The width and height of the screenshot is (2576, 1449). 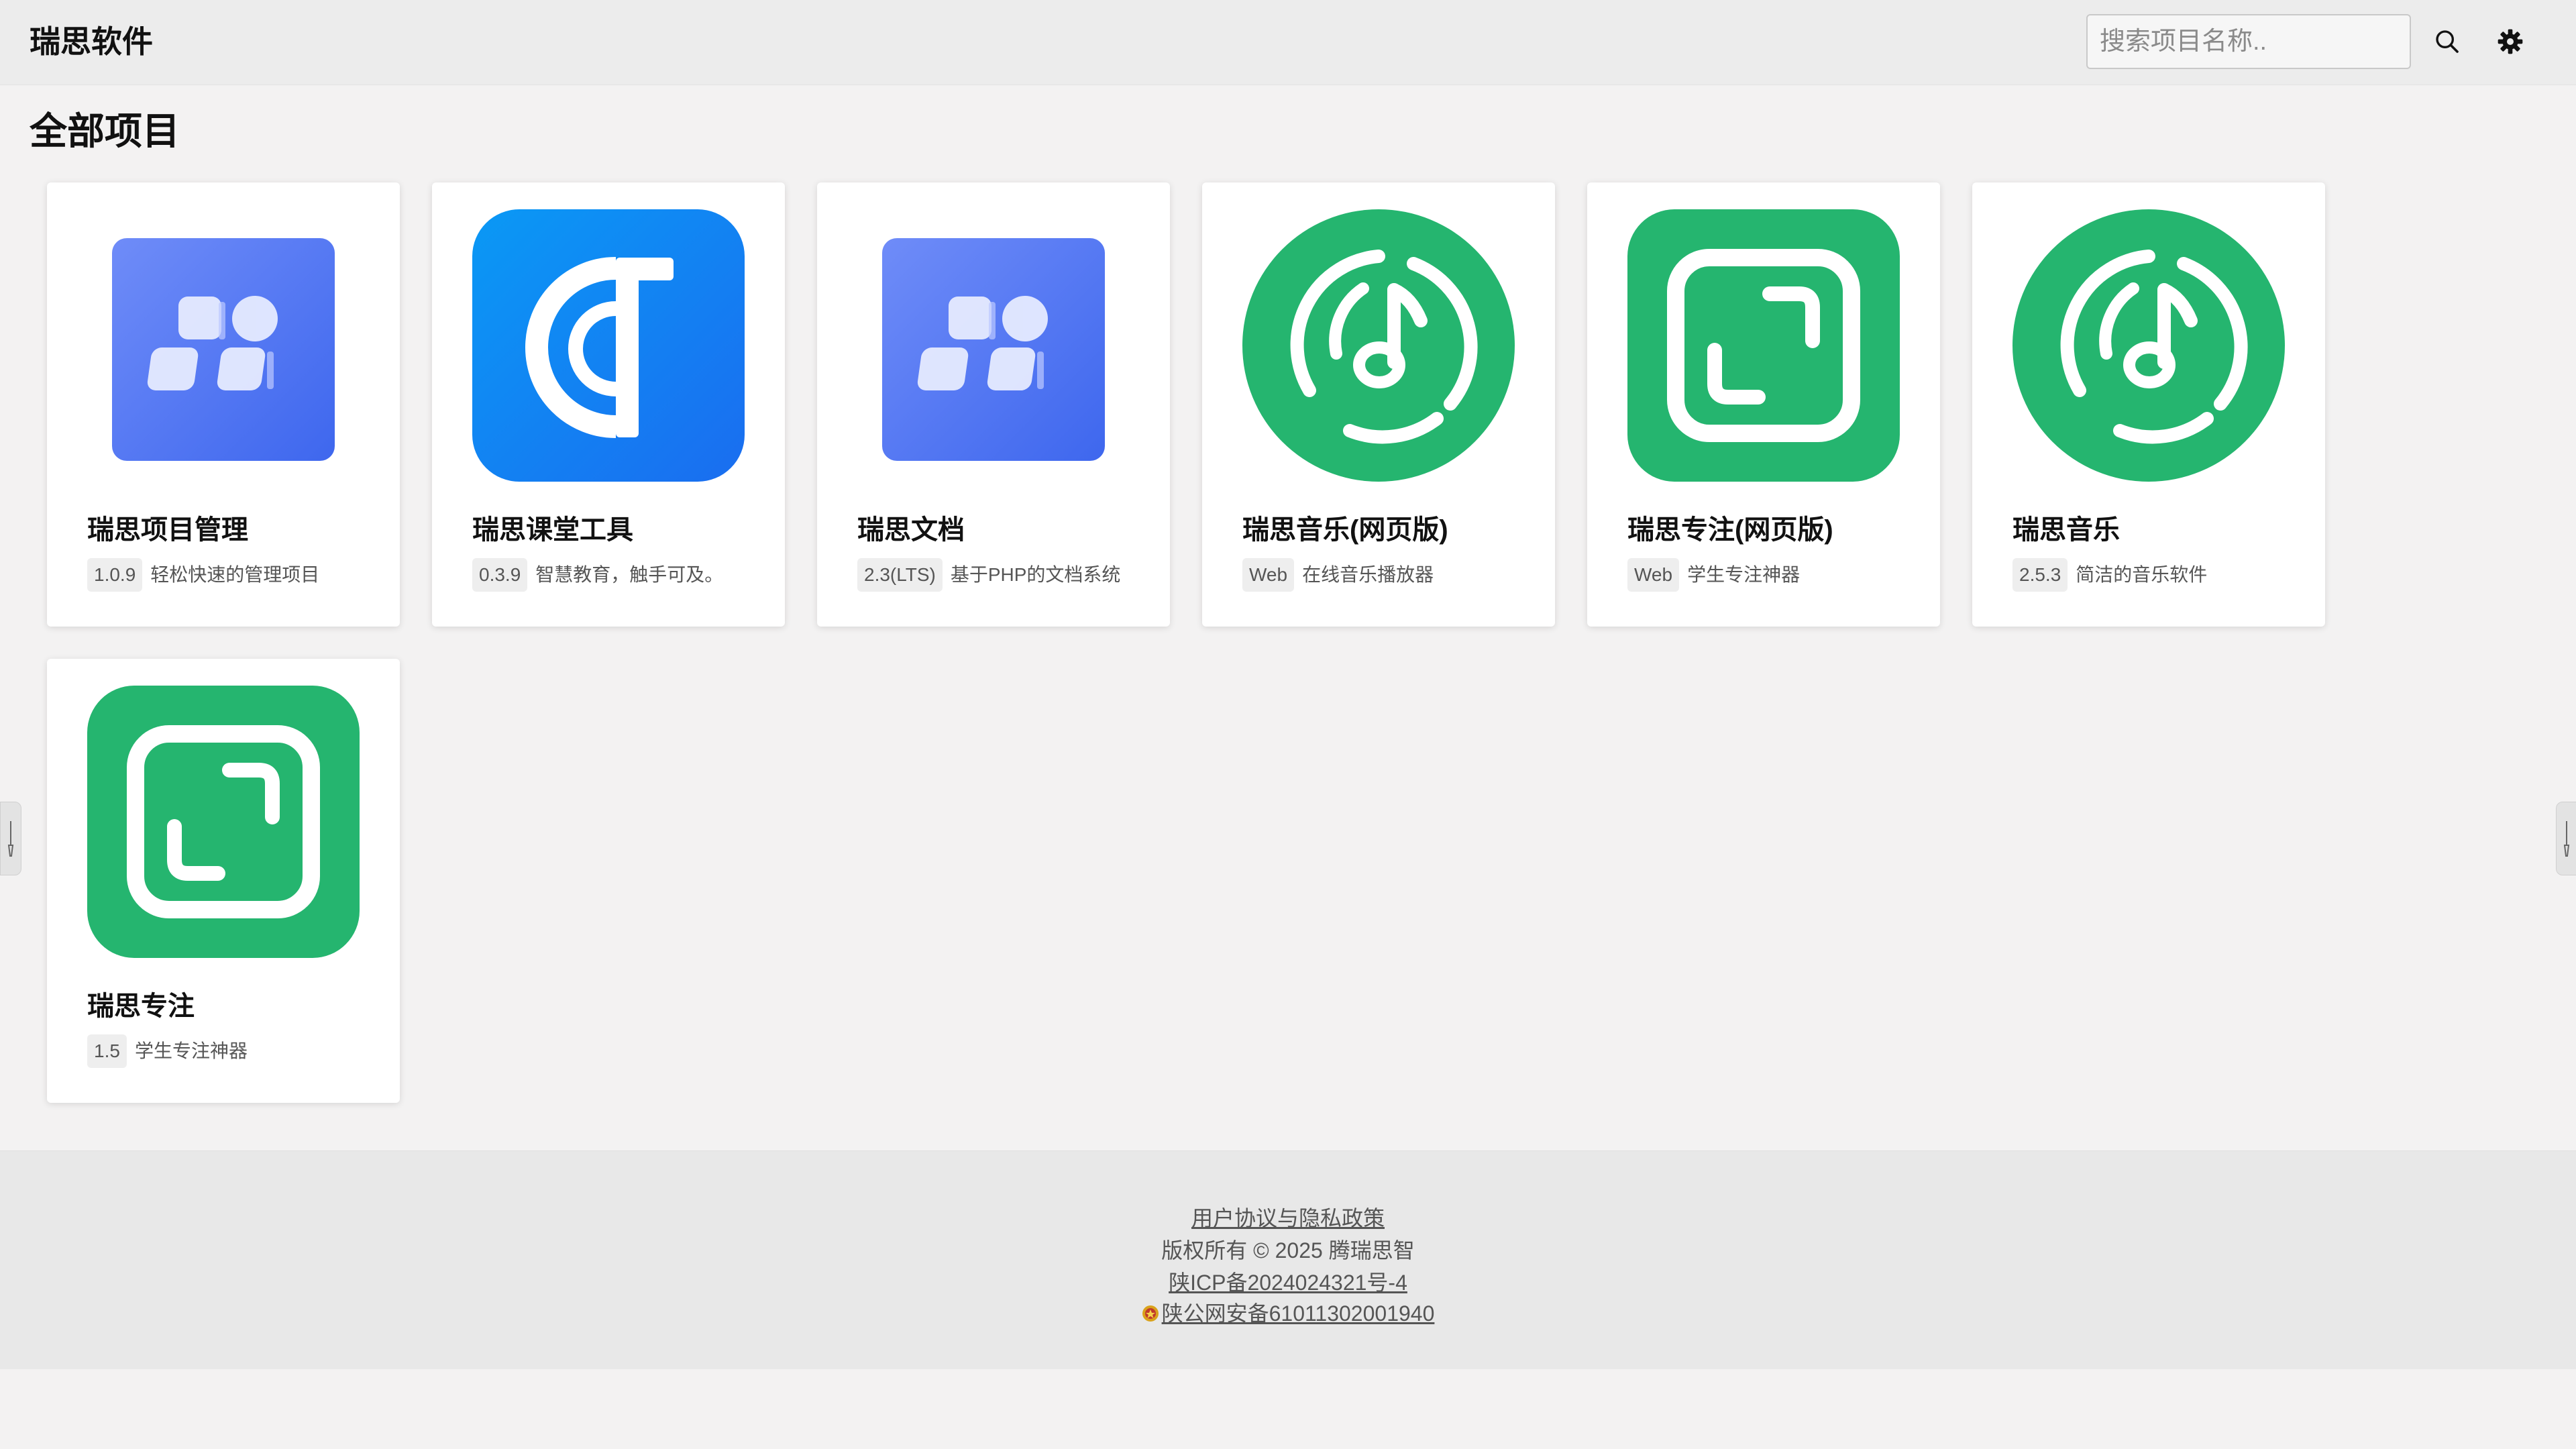 I want to click on icp-link: 陕ICP备2024024321号-4, so click(x=1288, y=1283).